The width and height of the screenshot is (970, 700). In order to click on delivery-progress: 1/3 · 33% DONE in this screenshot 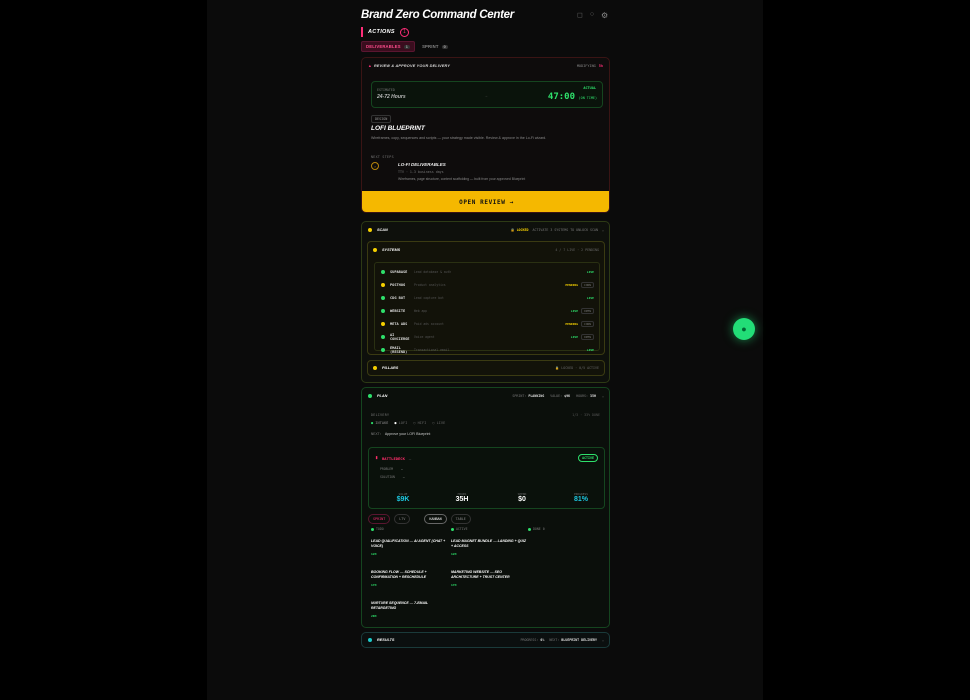, I will do `click(586, 415)`.